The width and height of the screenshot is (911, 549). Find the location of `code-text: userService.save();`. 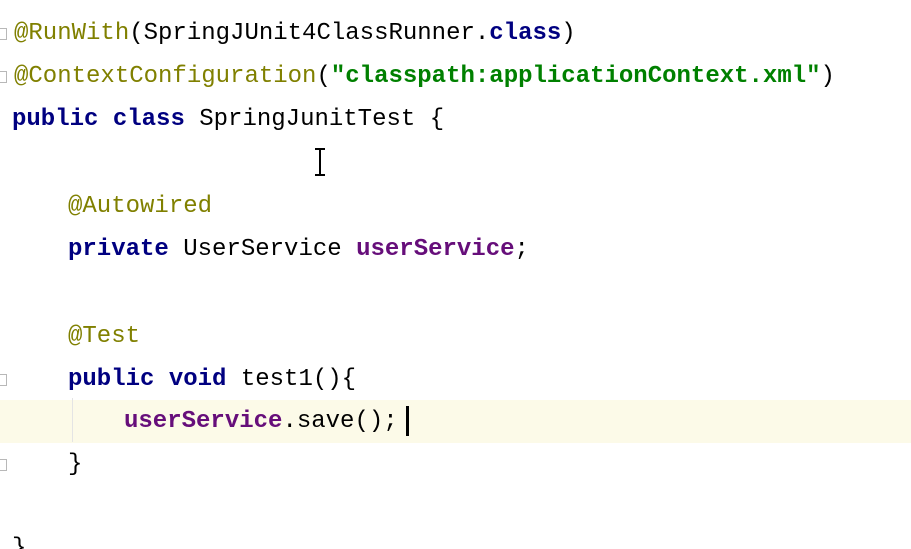

code-text: userService.save(); is located at coordinates (261, 421).